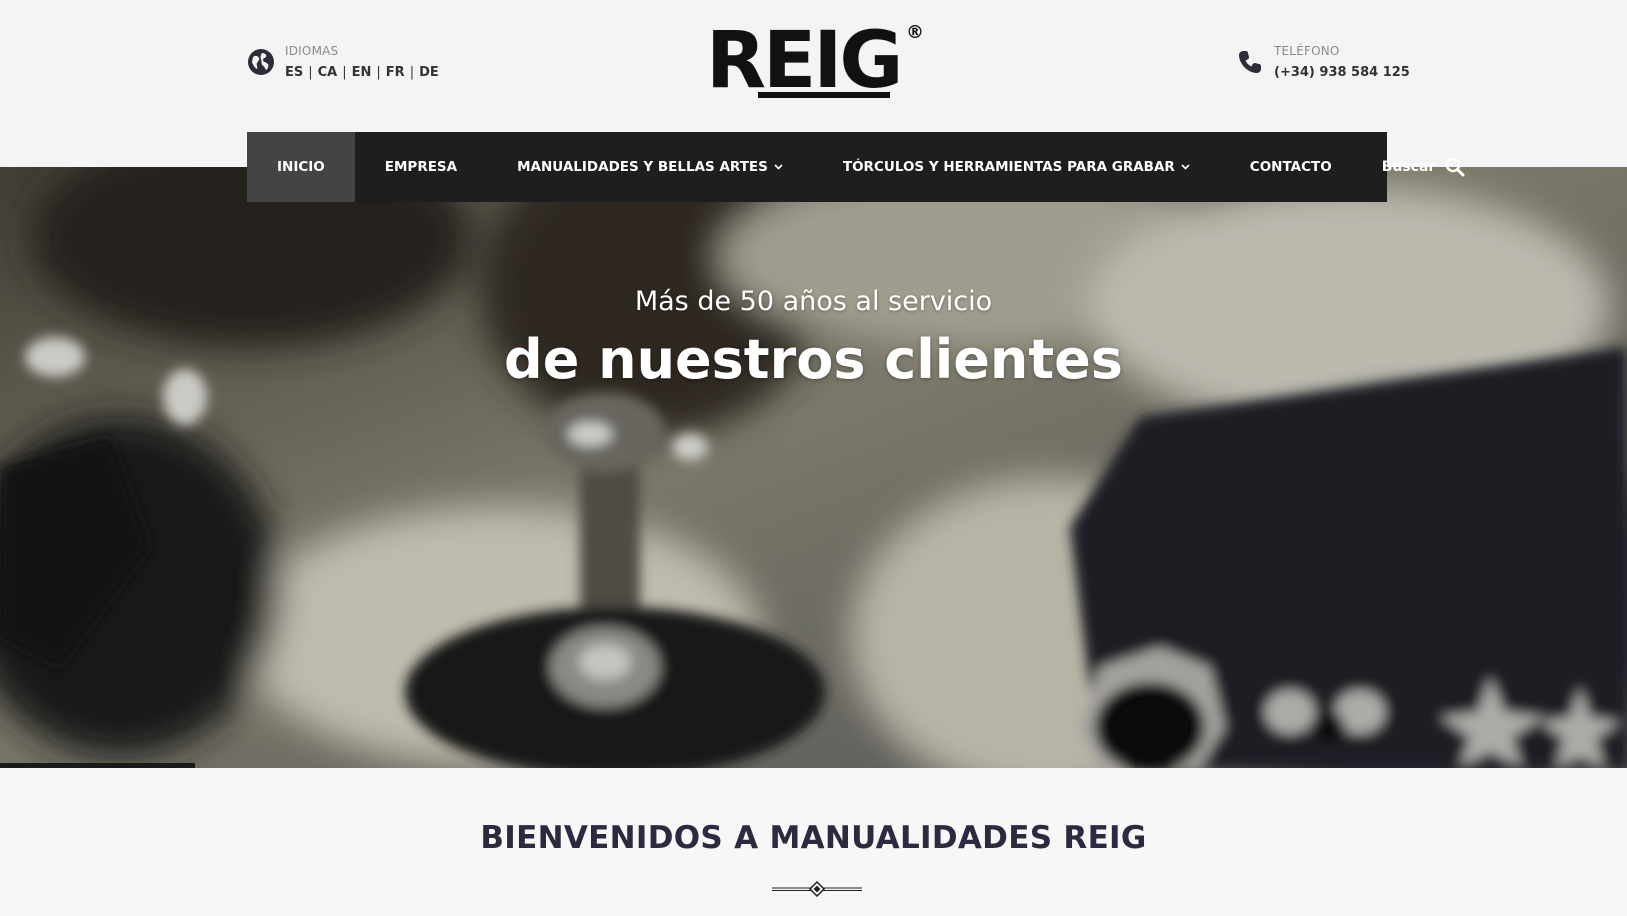 The height and width of the screenshot is (916, 1627). Describe the element at coordinates (813, 301) in the screenshot. I see `hero-subtitle: Más de 50 años al servicio` at that location.